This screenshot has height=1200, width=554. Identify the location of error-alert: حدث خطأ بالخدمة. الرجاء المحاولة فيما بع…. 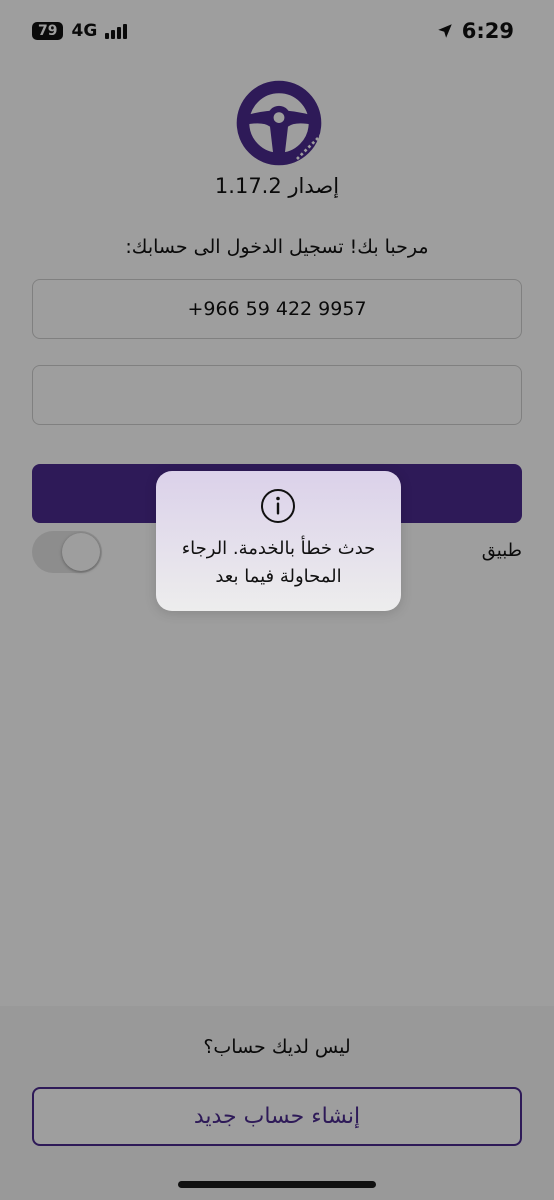
(278, 541).